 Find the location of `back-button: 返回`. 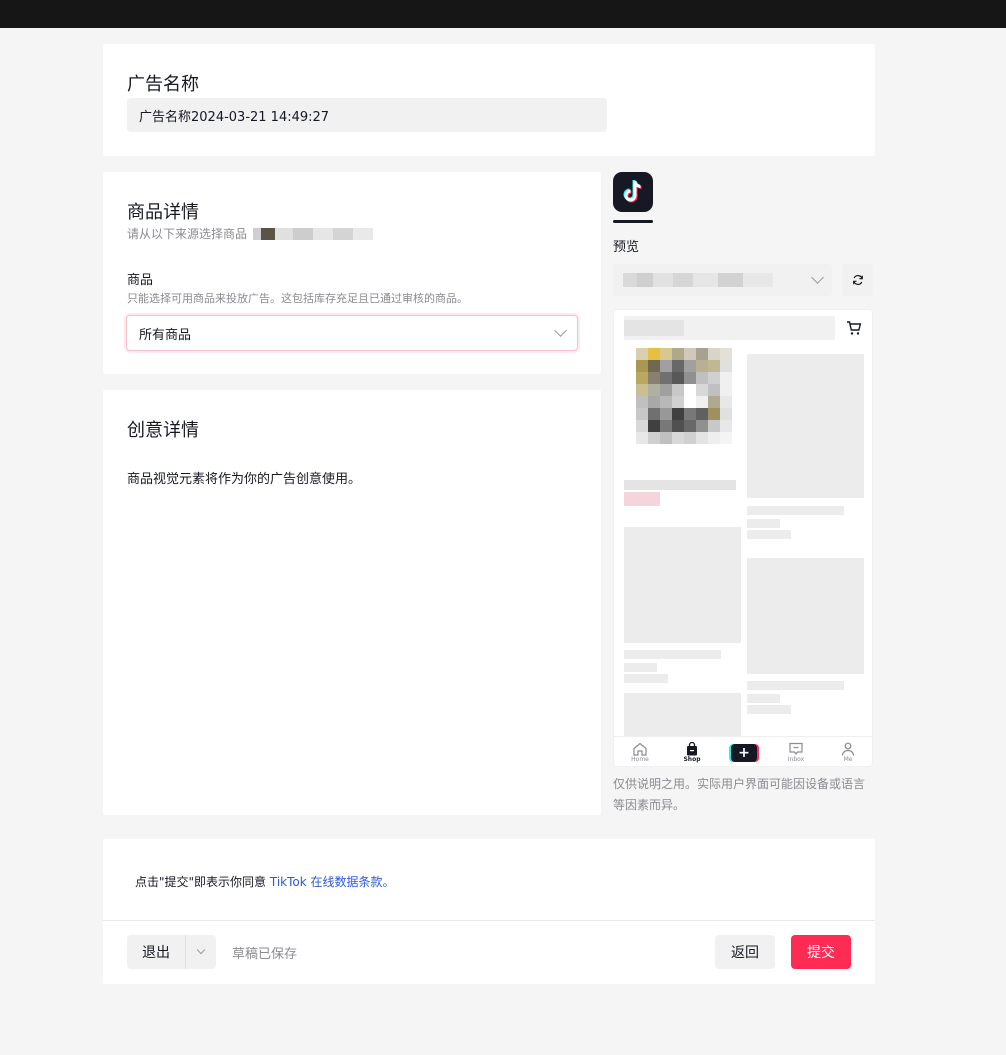

back-button: 返回 is located at coordinates (745, 952).